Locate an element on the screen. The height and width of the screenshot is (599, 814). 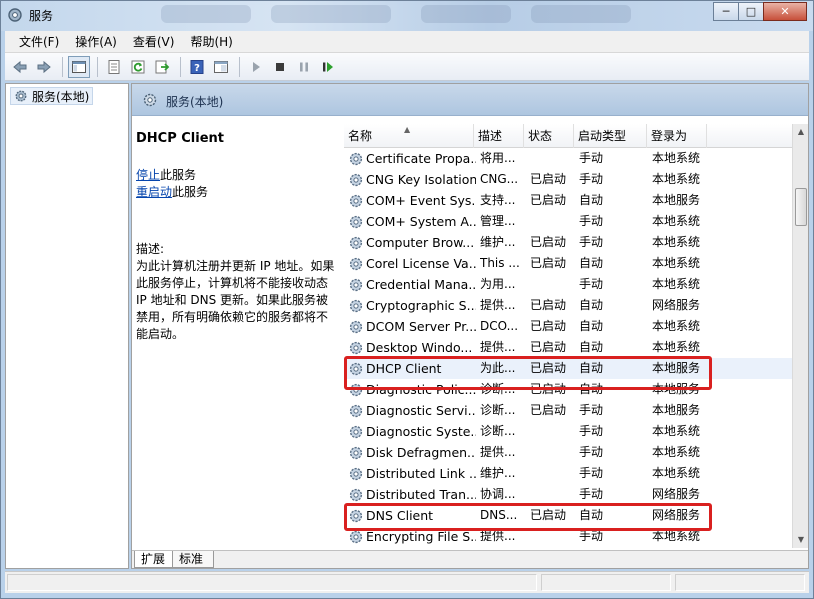
menu-view: 查看(V) is located at coordinates (154, 42).